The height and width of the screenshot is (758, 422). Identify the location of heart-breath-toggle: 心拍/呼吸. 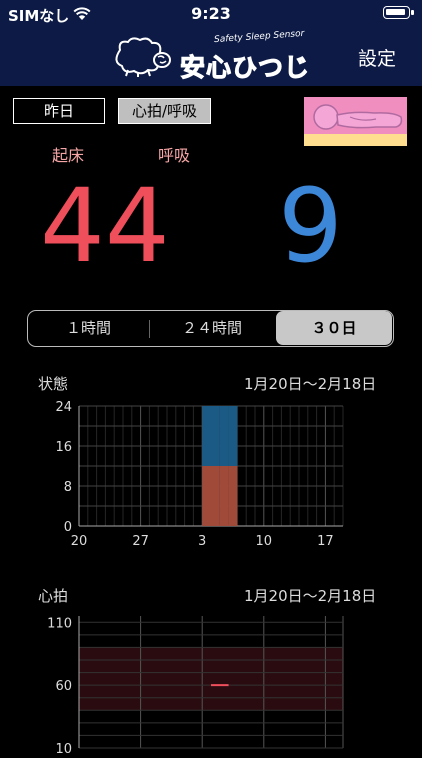
(164, 111).